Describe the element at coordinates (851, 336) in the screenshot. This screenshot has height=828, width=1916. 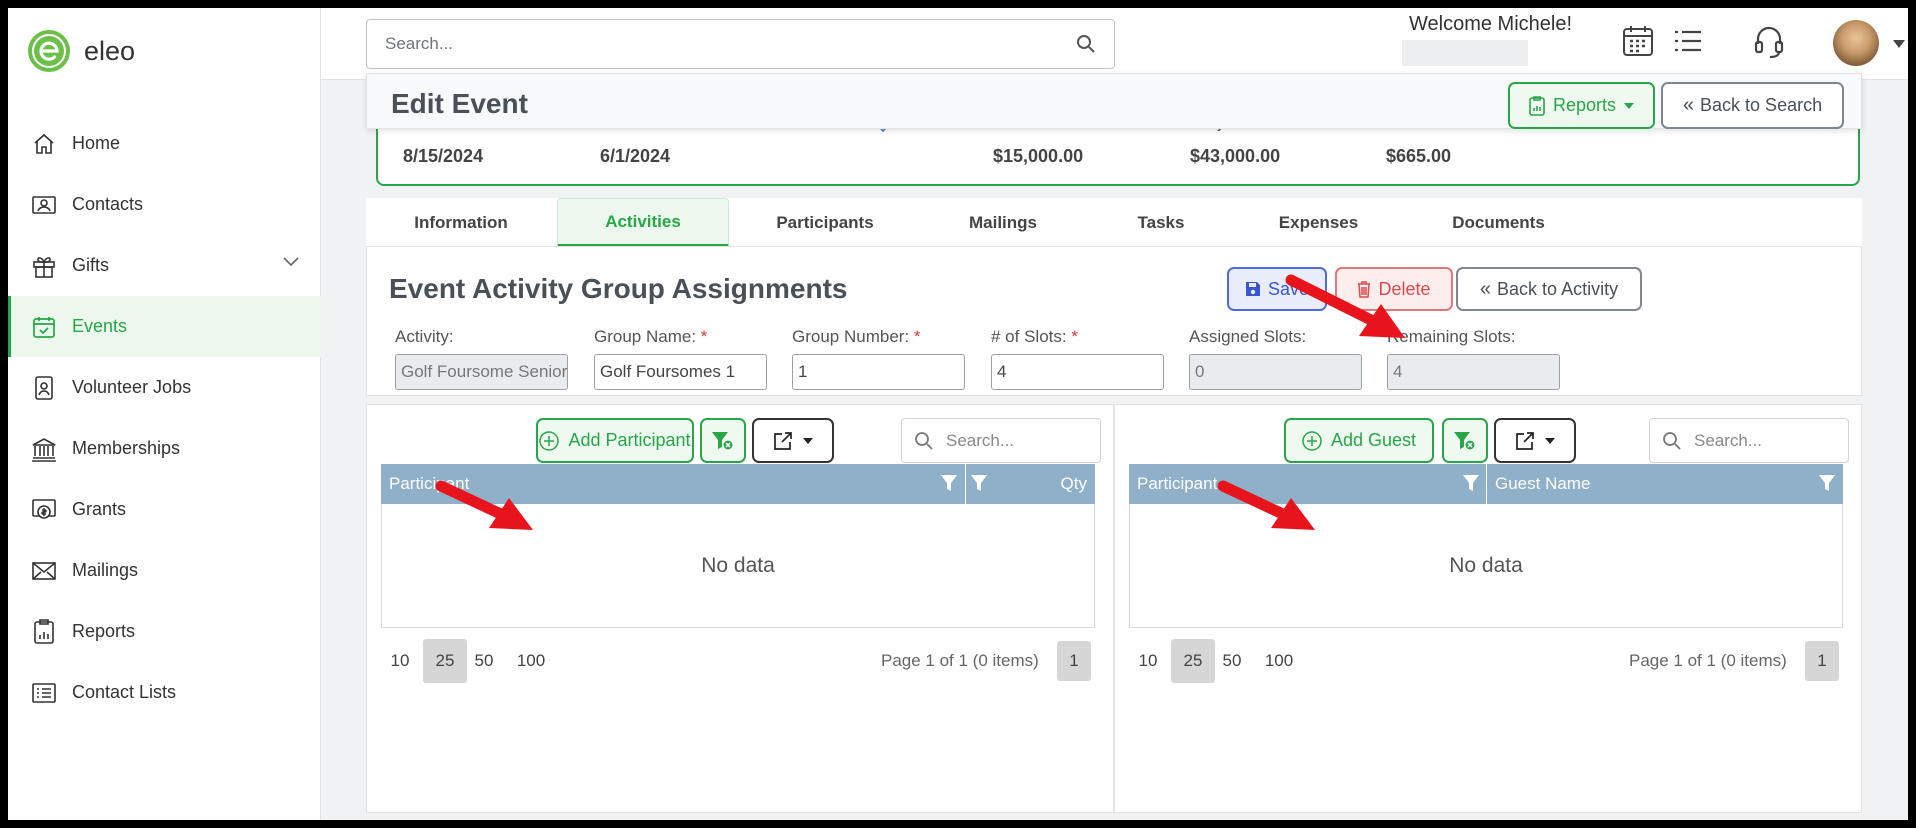
I see `group-number-label-text: Group Number:` at that location.